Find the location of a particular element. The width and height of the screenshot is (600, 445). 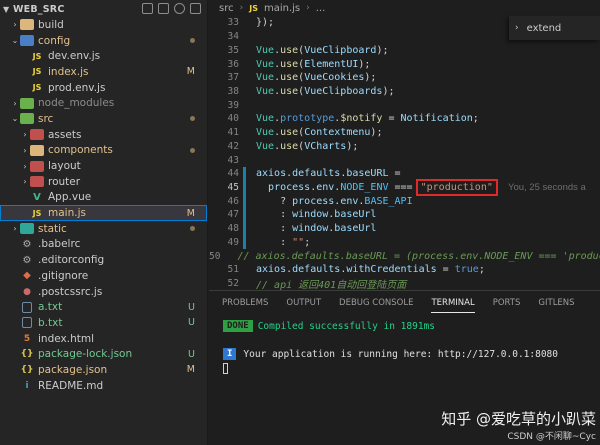

line-number: 46 is located at coordinates (233, 201).